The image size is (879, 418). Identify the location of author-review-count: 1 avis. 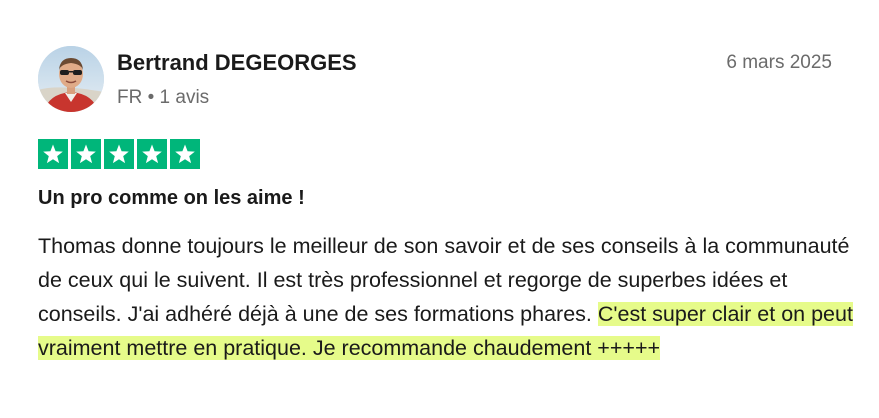
(184, 97).